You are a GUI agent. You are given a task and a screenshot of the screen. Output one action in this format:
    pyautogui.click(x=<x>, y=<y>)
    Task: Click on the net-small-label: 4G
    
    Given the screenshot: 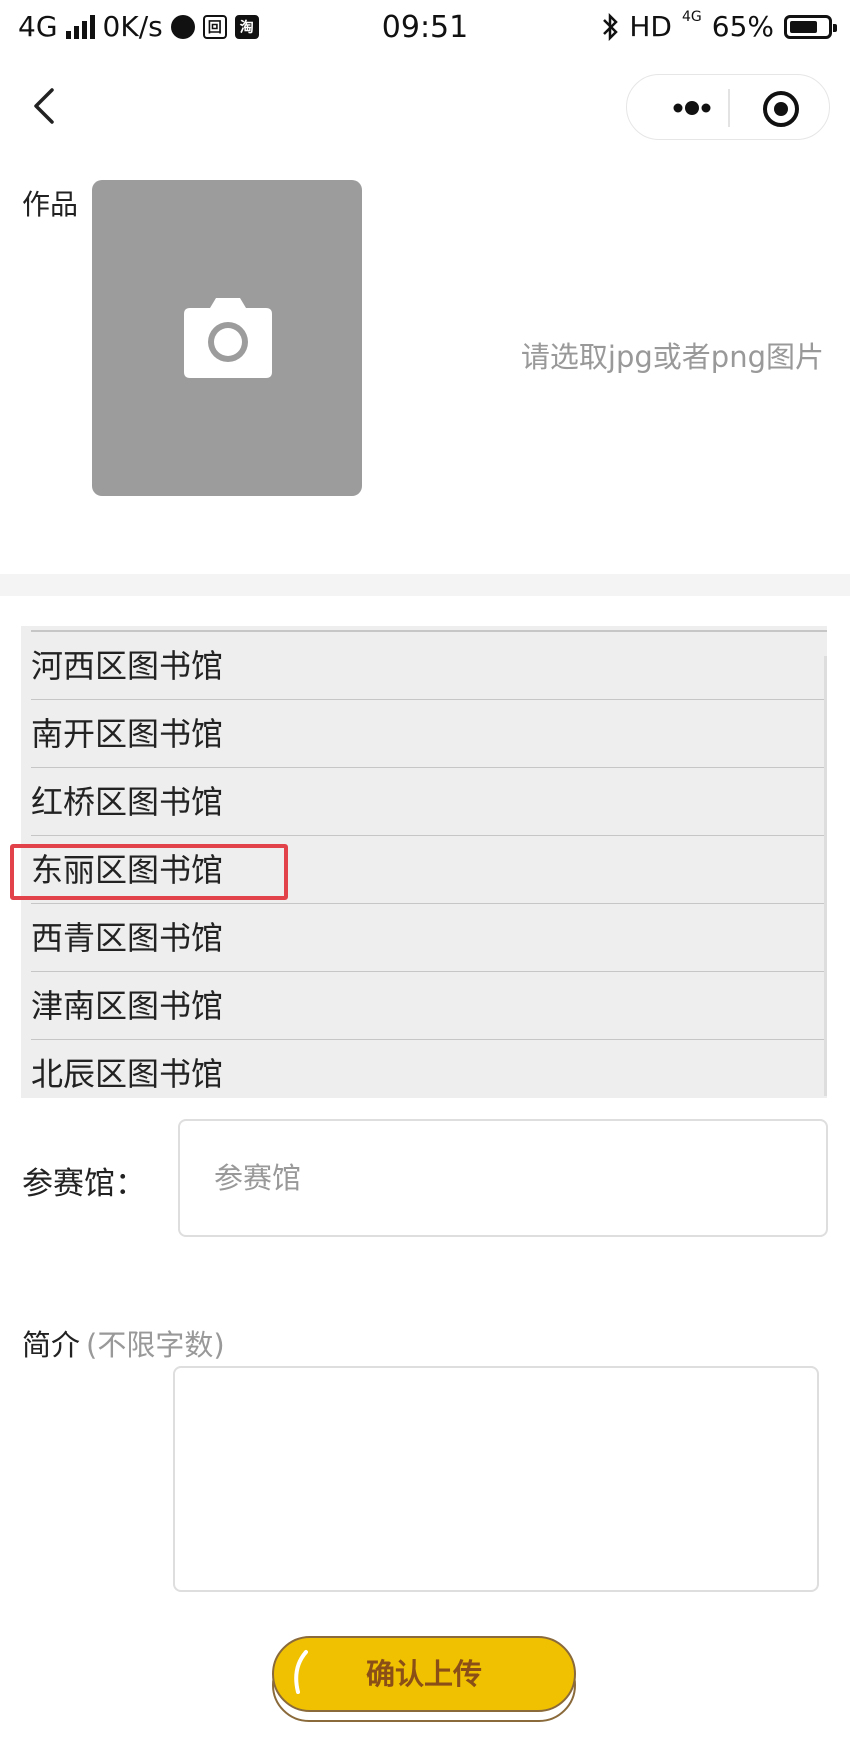 What is the action you would take?
    pyautogui.click(x=692, y=16)
    